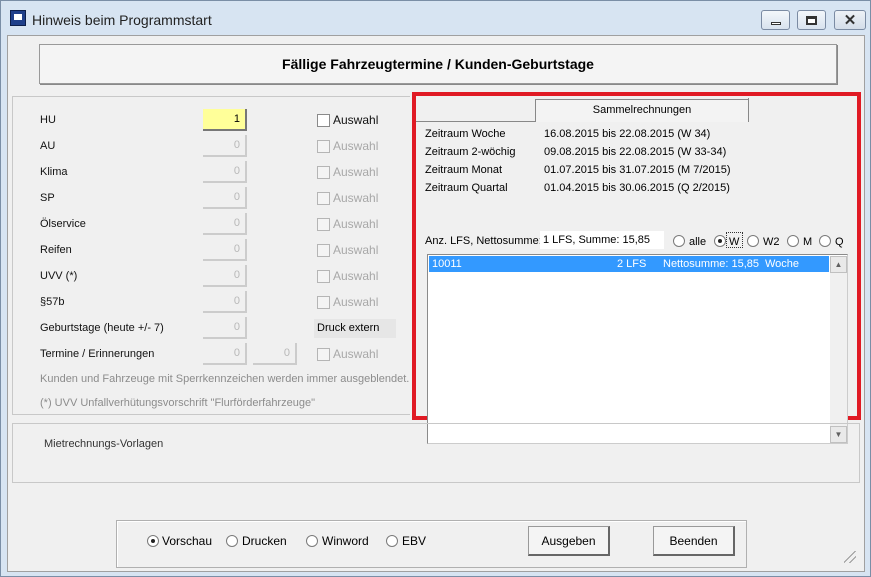  What do you see at coordinates (436, 453) in the screenshot?
I see `mietrechnung-panel` at bounding box center [436, 453].